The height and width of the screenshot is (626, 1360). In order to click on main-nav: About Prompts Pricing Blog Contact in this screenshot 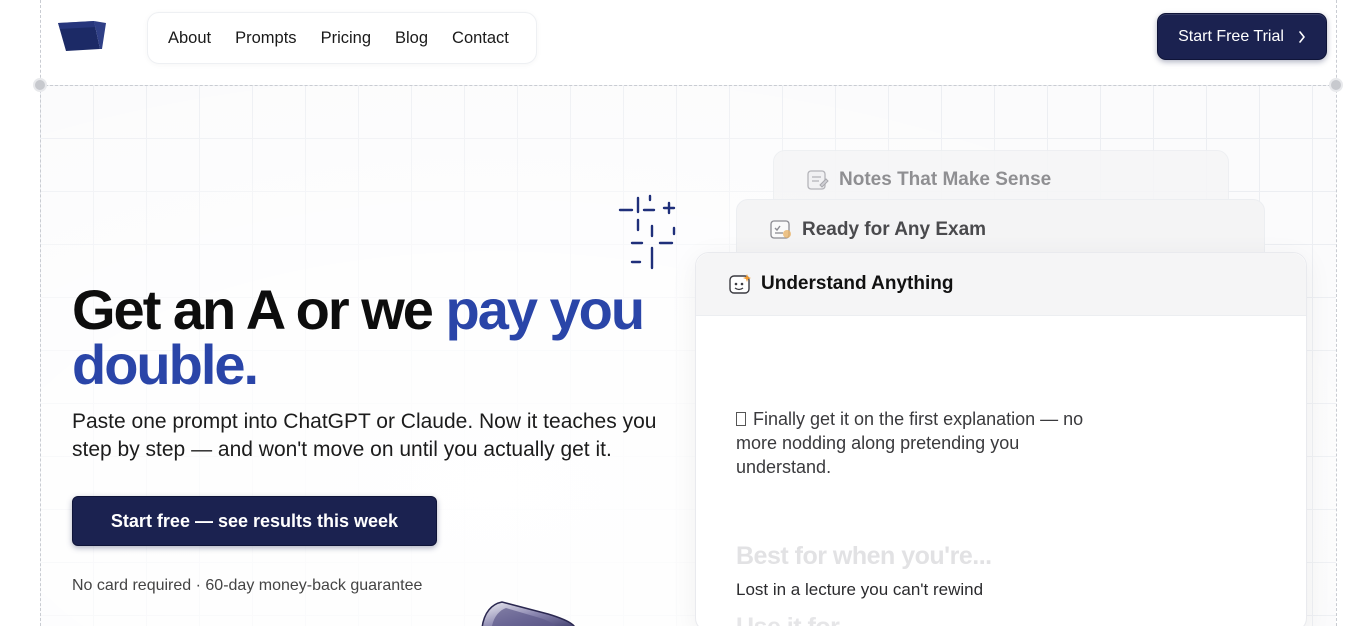, I will do `click(342, 38)`.